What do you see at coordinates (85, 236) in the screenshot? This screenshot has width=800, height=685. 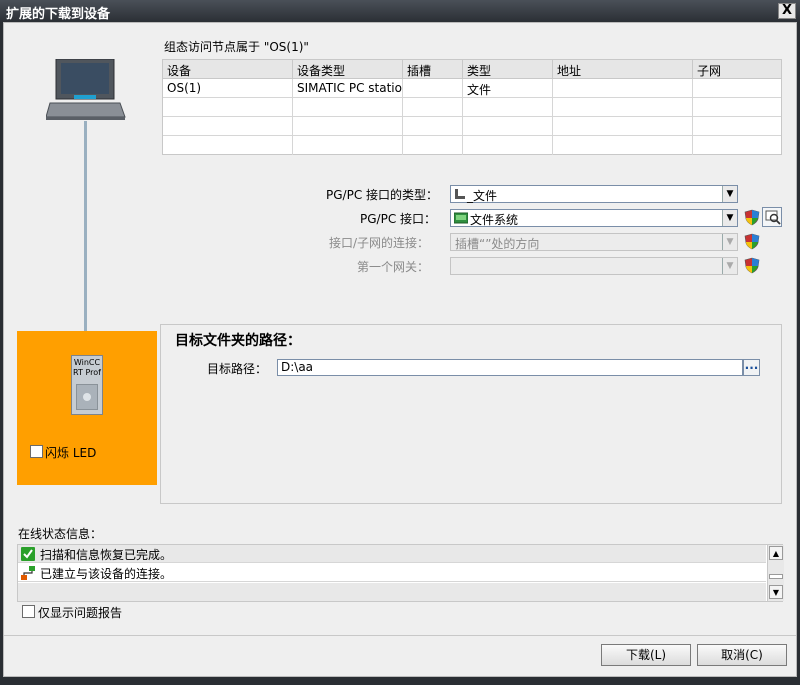 I see `connection-line` at bounding box center [85, 236].